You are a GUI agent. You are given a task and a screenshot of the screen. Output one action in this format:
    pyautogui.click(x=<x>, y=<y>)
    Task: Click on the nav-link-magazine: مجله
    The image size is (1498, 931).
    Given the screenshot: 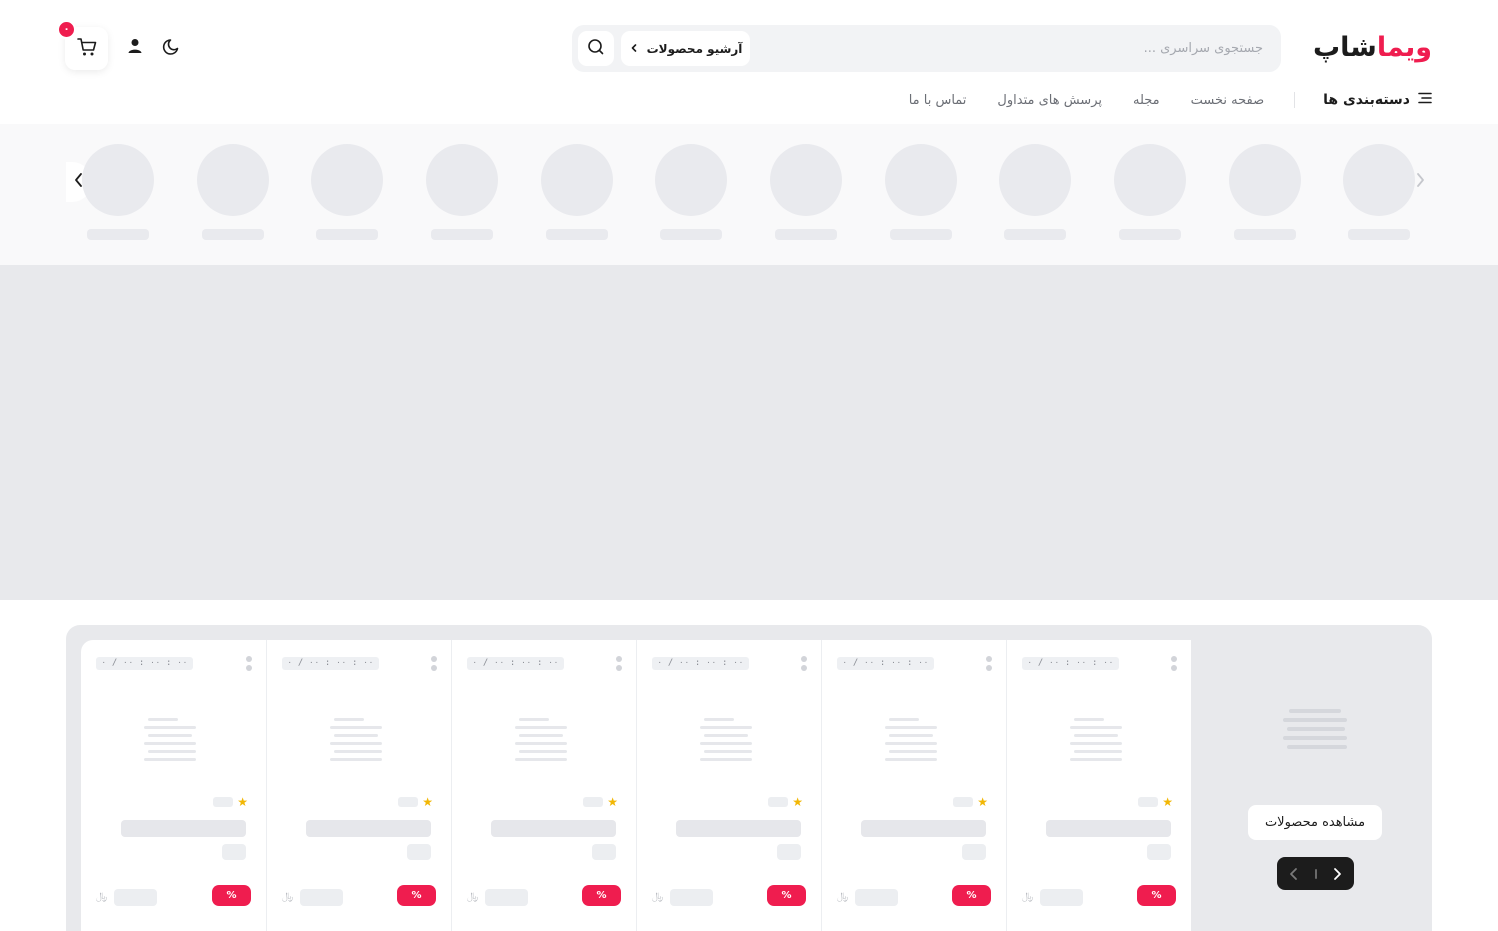 What is the action you would take?
    pyautogui.click(x=1146, y=100)
    